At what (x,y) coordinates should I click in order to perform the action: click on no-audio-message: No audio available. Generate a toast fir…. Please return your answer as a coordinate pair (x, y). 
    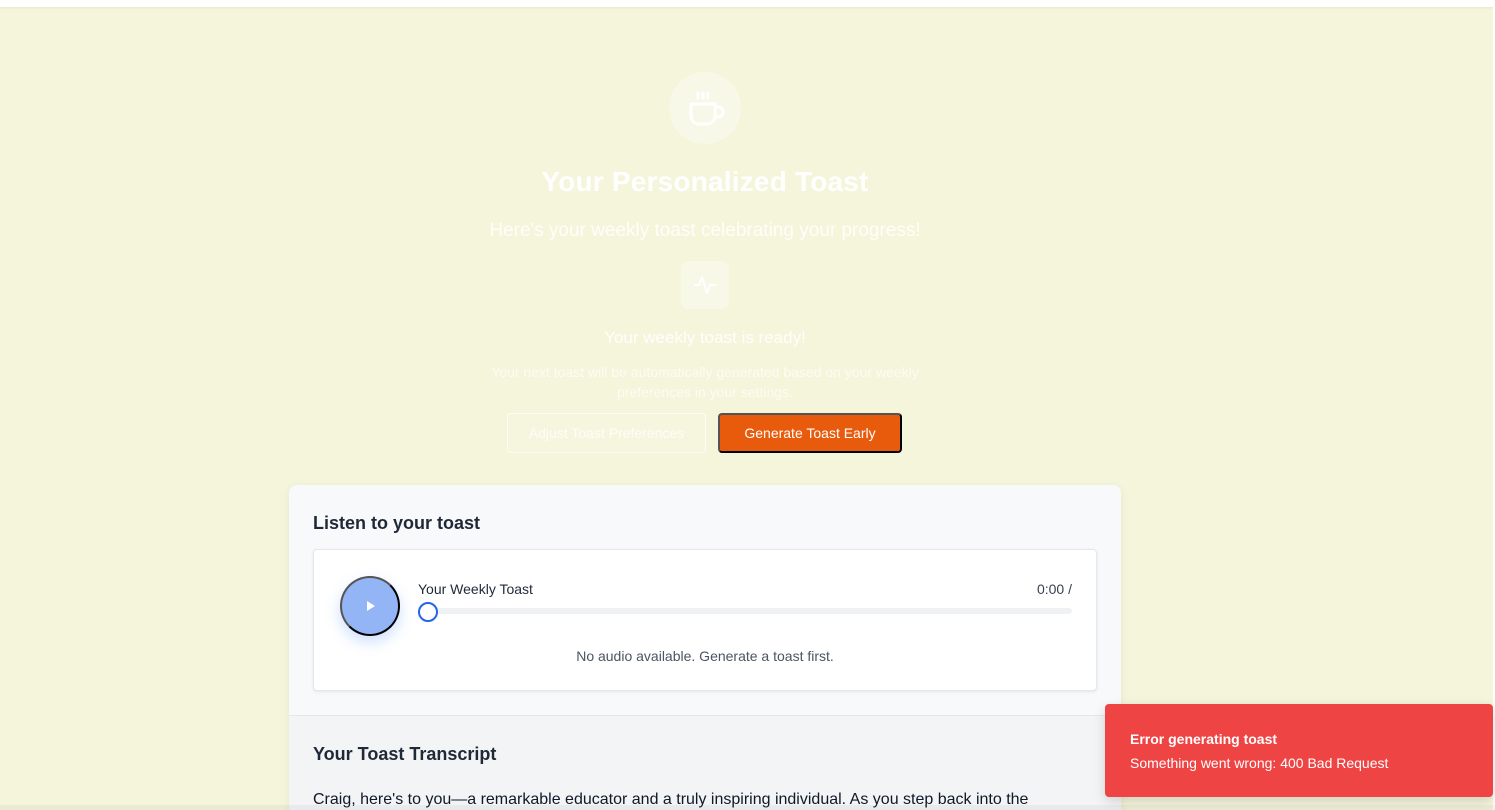
    Looking at the image, I should click on (705, 656).